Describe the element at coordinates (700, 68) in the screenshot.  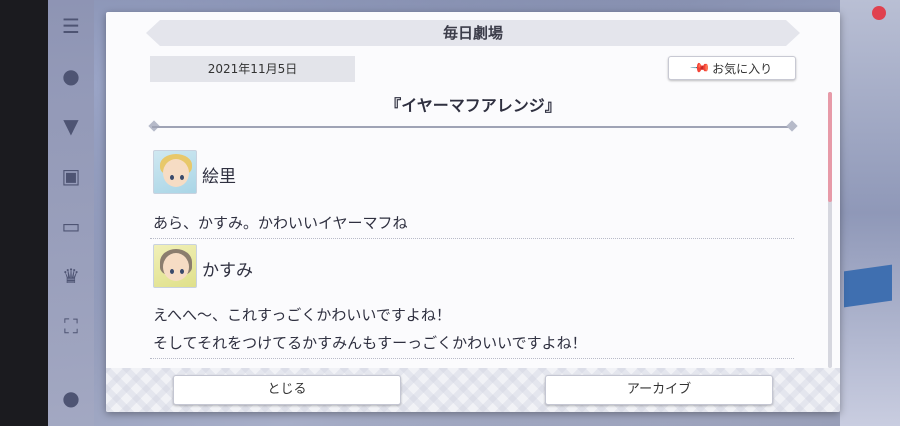
I see `pin-icon: 📌` at that location.